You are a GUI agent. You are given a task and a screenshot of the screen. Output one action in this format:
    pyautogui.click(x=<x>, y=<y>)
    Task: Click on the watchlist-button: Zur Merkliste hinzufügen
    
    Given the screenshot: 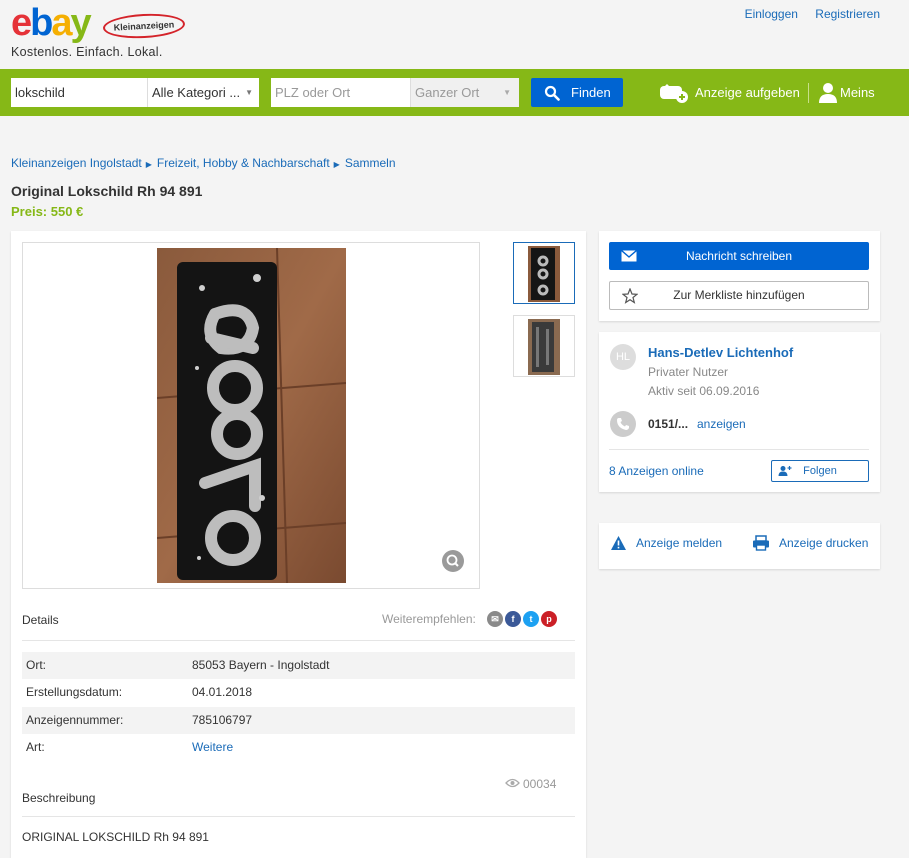 What is the action you would take?
    pyautogui.click(x=739, y=295)
    